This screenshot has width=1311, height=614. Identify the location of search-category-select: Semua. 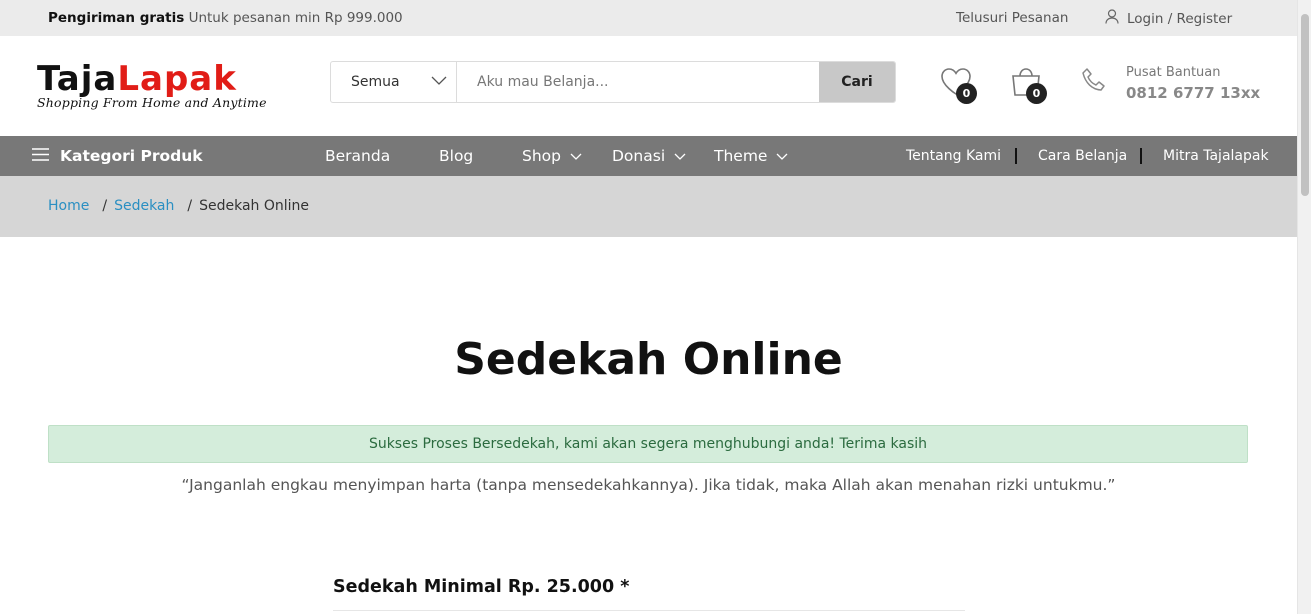
(394, 82).